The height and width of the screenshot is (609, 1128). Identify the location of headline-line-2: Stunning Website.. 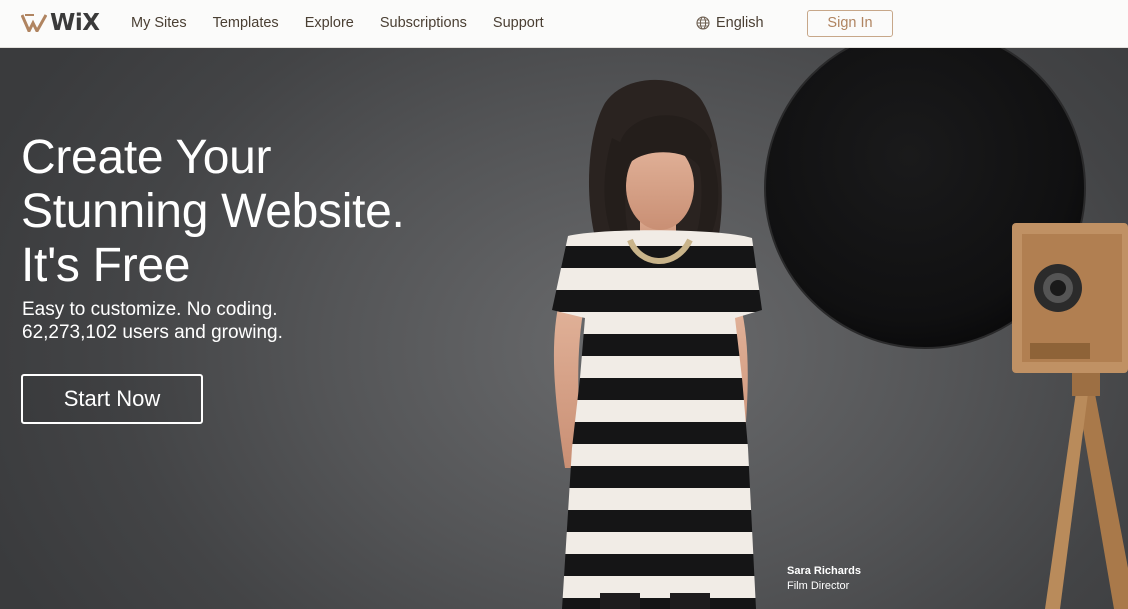
(213, 211).